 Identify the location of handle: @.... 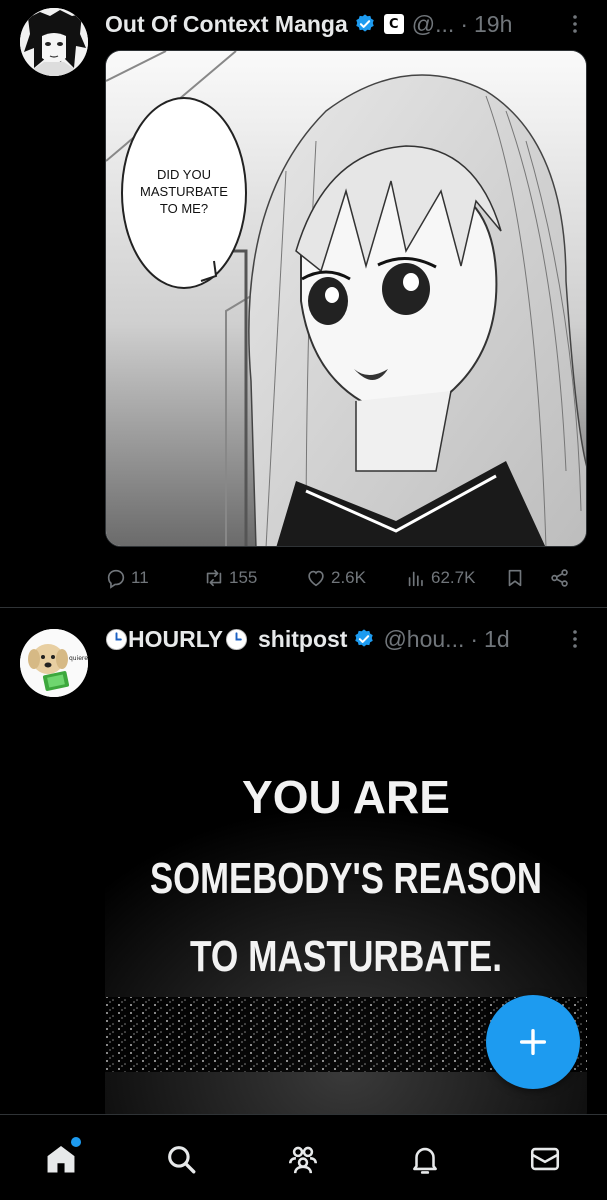
(433, 24).